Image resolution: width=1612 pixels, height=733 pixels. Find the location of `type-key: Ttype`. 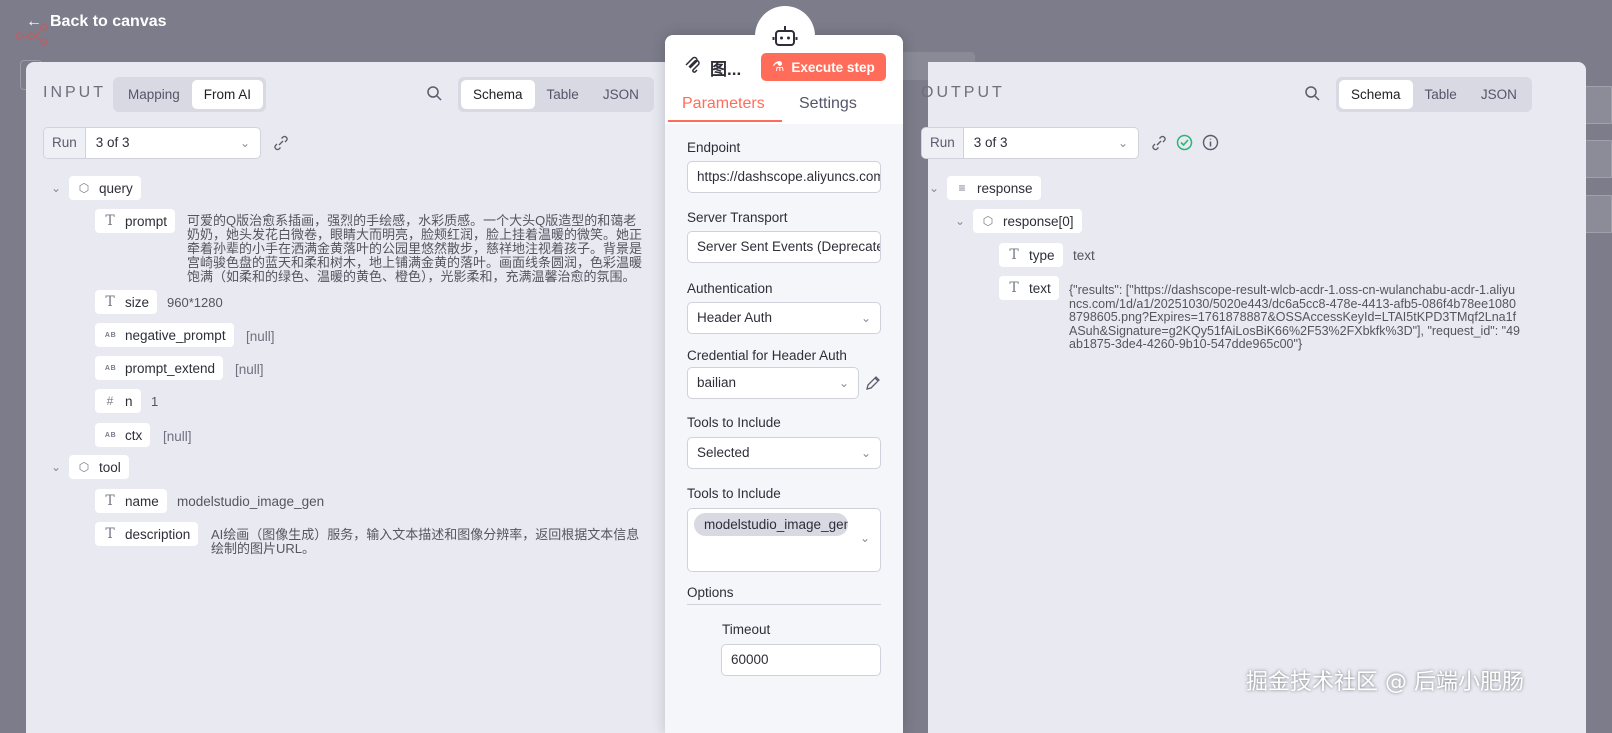

type-key: Ttype is located at coordinates (1031, 255).